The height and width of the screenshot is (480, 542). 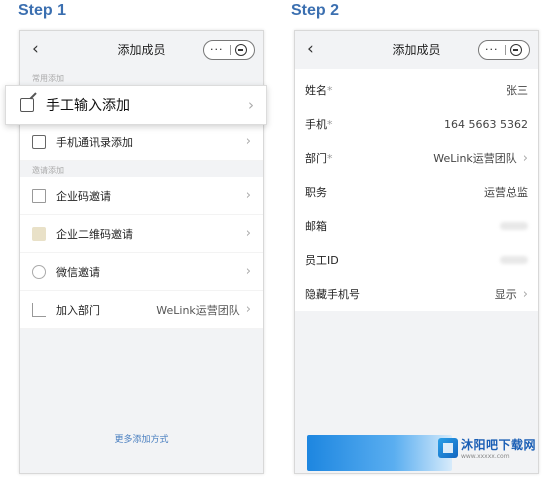 What do you see at coordinates (447, 448) in the screenshot?
I see `watermark-logo-icon` at bounding box center [447, 448].